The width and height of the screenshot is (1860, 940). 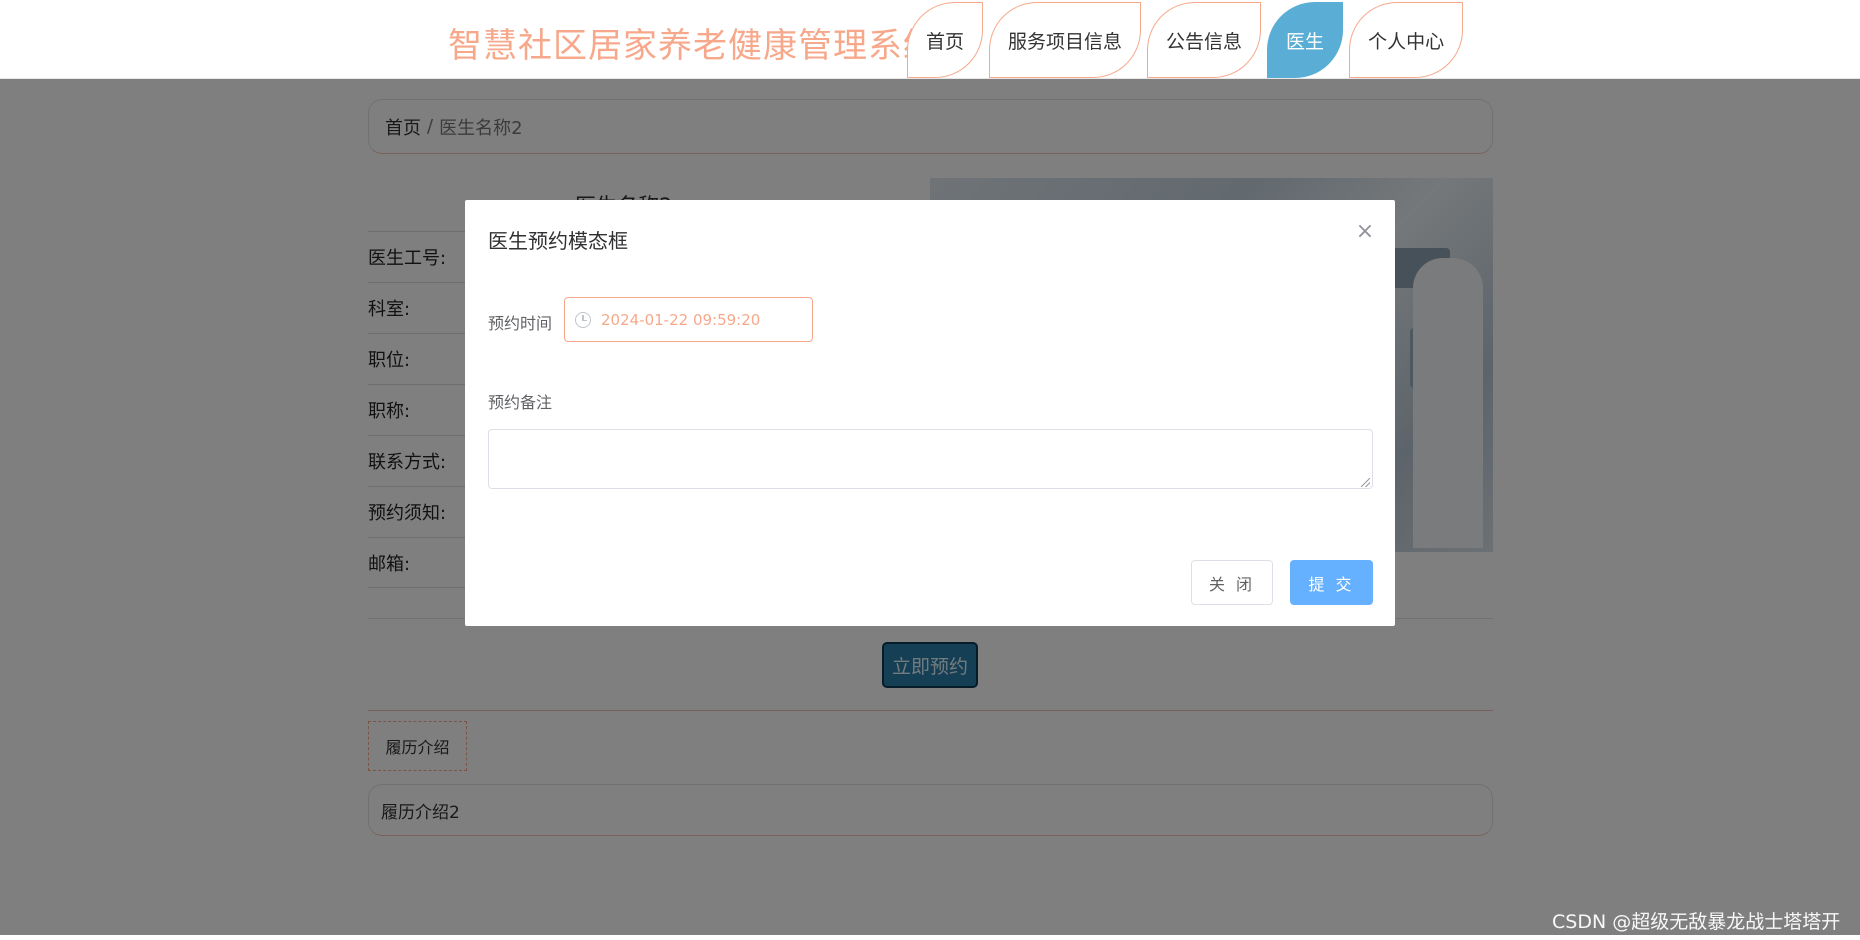 I want to click on resize-handle-icon, so click(x=1365, y=482).